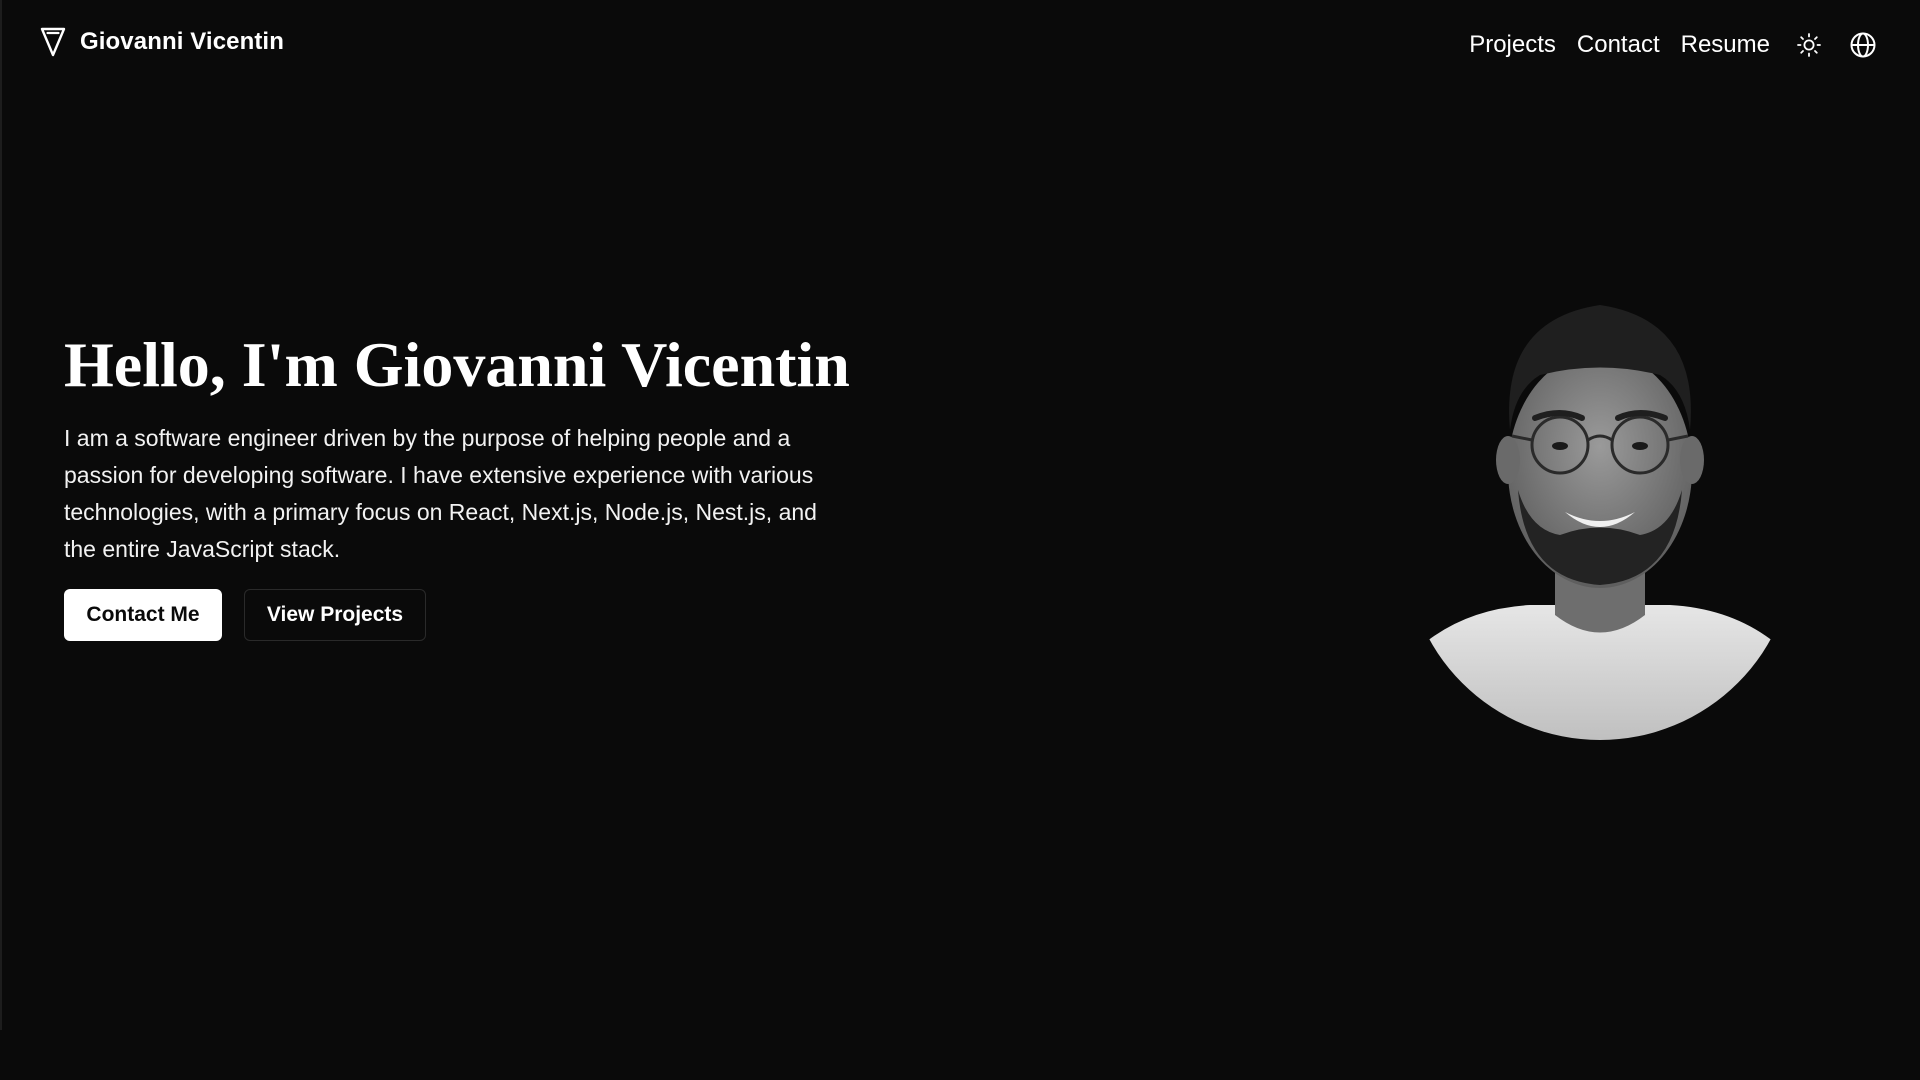 This screenshot has width=1920, height=1080. Describe the element at coordinates (1600, 515) in the screenshot. I see `profile-photo` at that location.